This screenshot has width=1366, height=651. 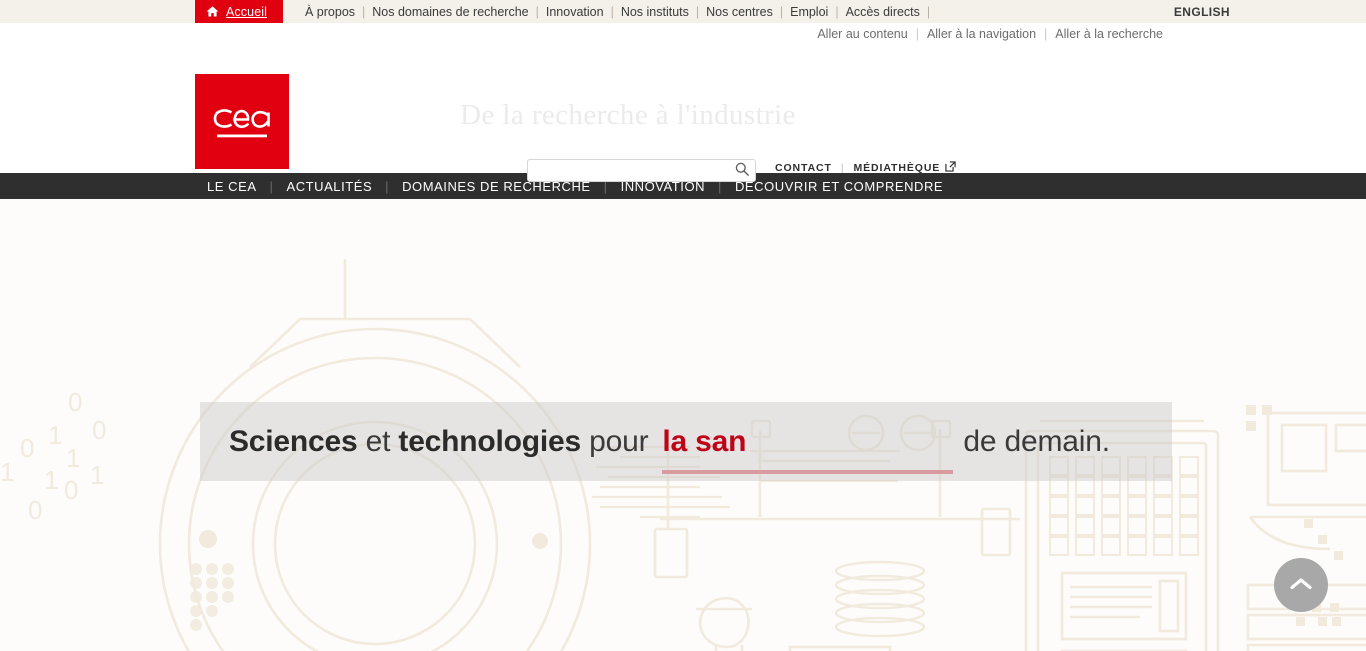 I want to click on skip-link-search: Aller à la recherche, so click(x=1109, y=34).